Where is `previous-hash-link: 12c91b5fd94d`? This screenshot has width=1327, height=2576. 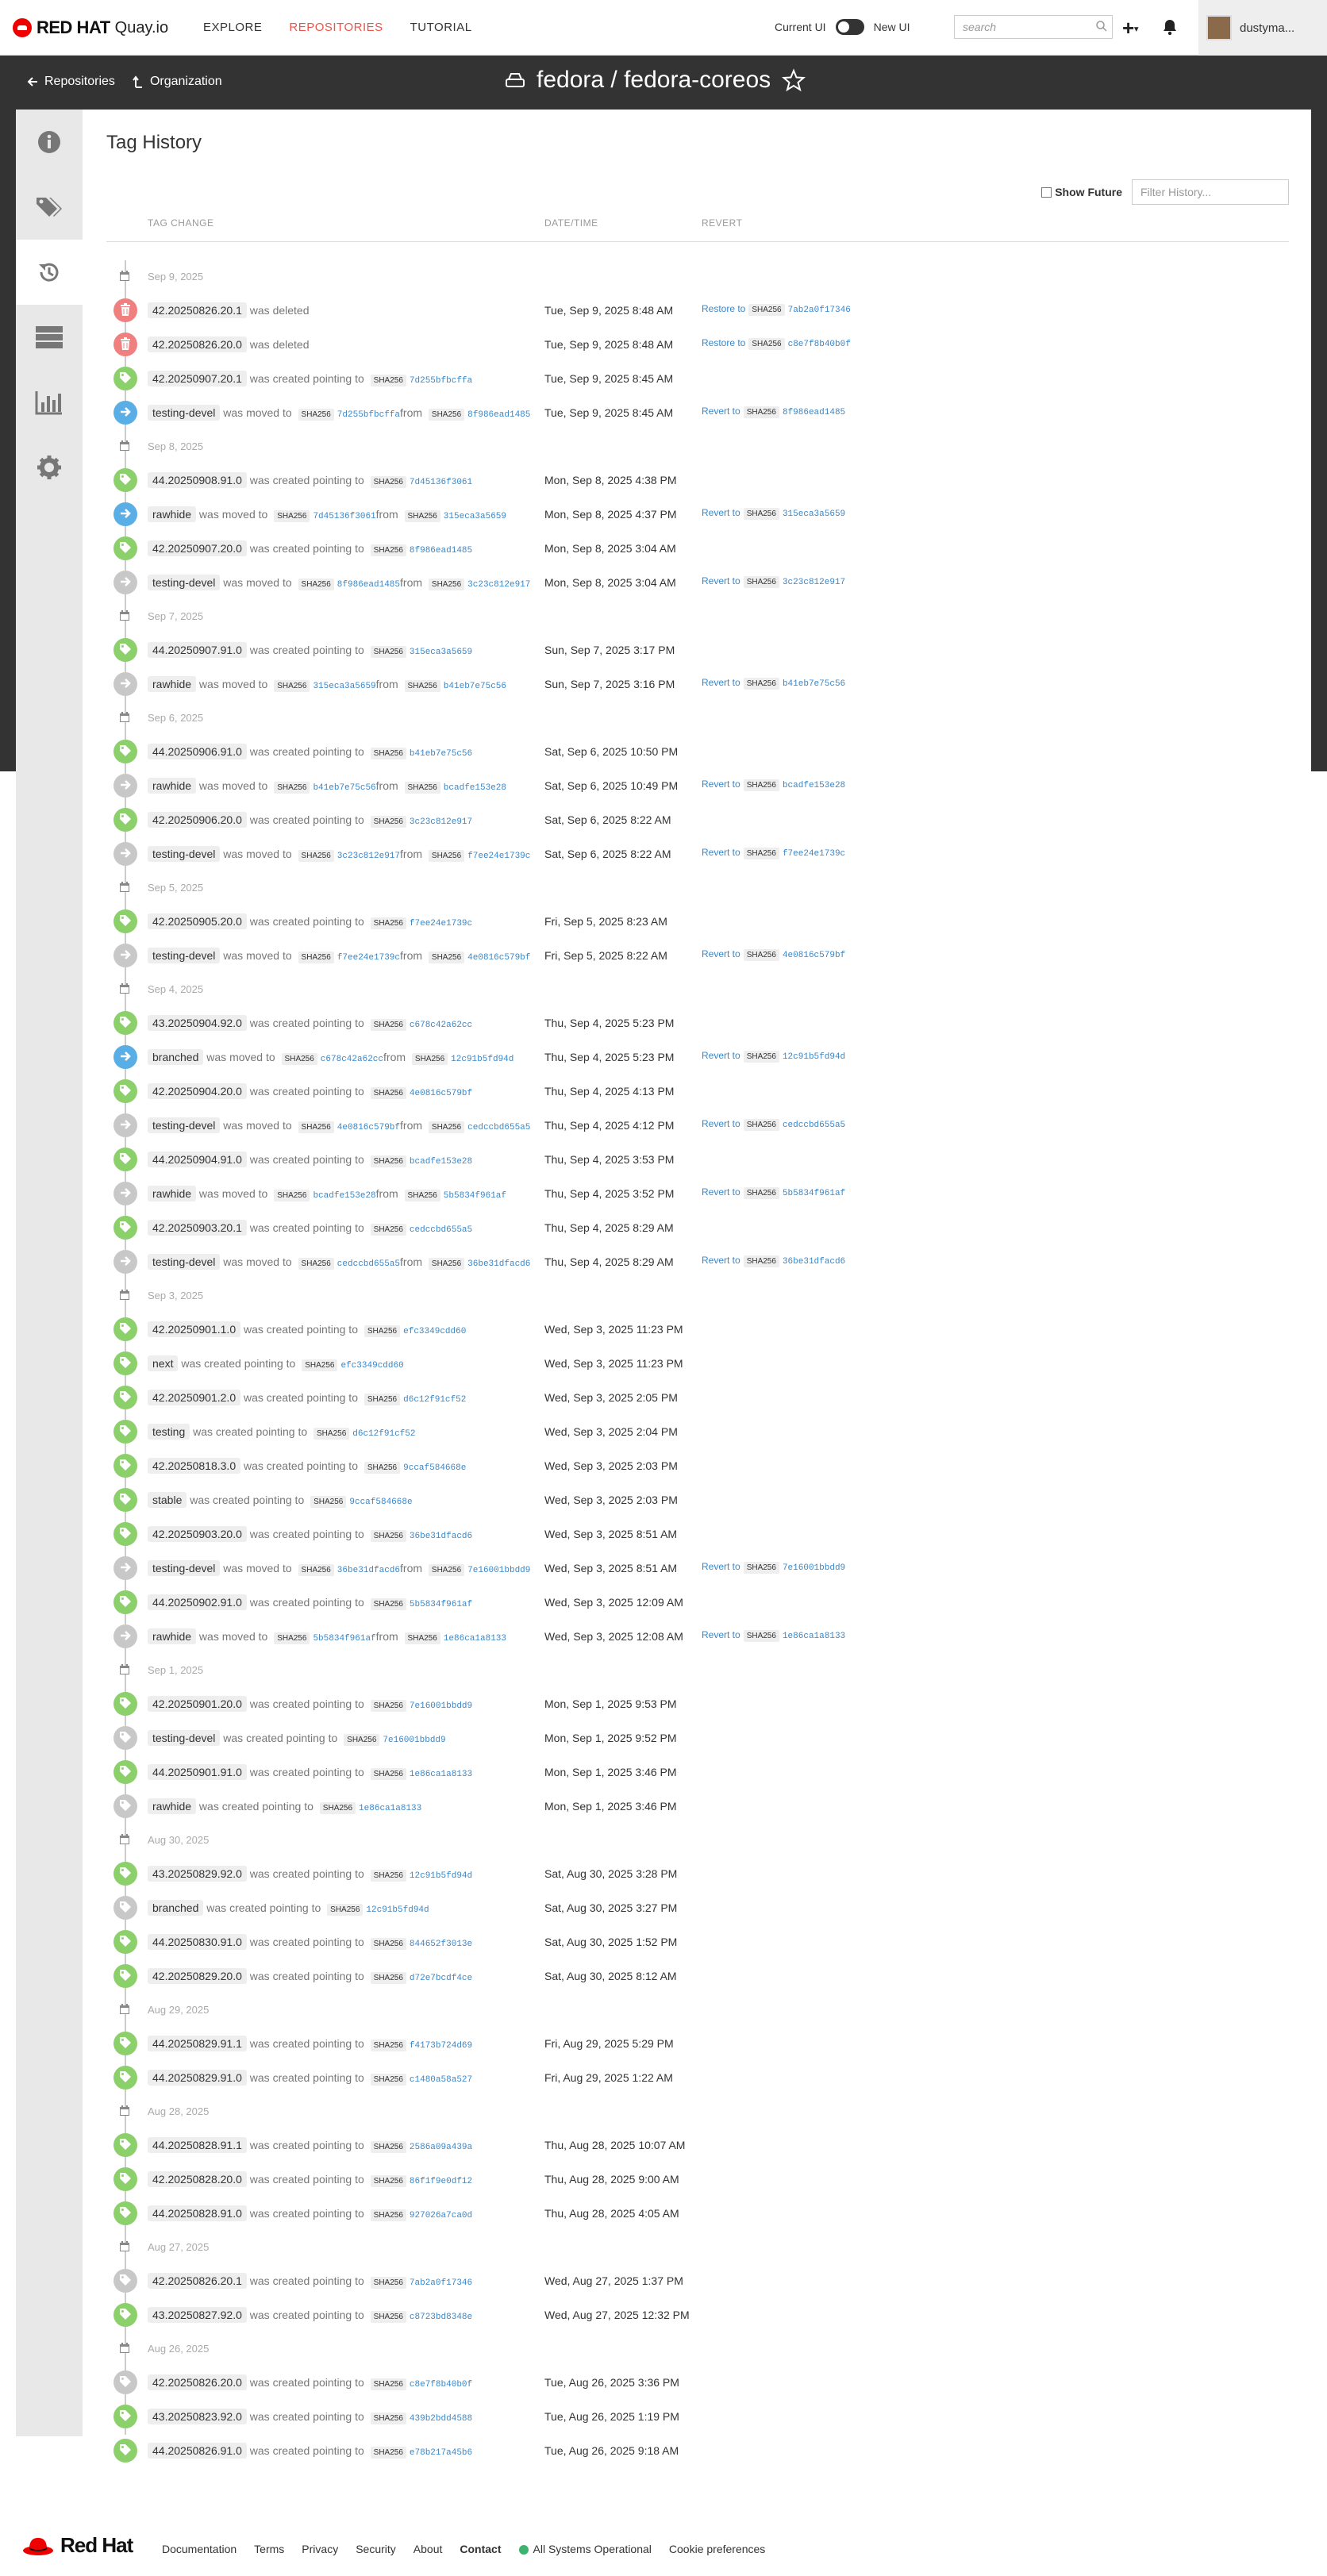
previous-hash-link: 12c91b5fd94d is located at coordinates (482, 1059).